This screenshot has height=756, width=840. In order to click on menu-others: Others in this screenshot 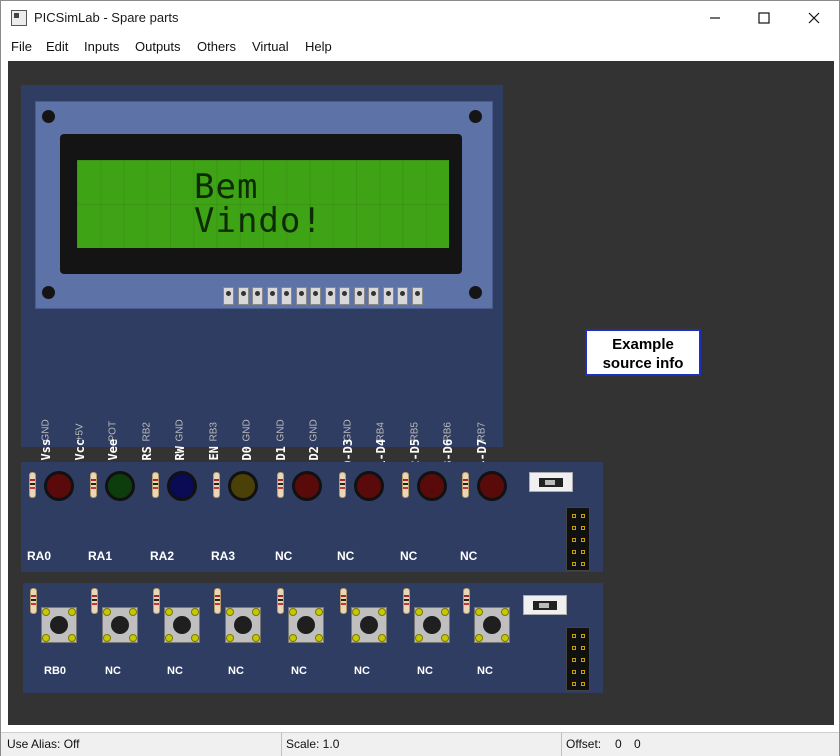, I will do `click(216, 46)`.